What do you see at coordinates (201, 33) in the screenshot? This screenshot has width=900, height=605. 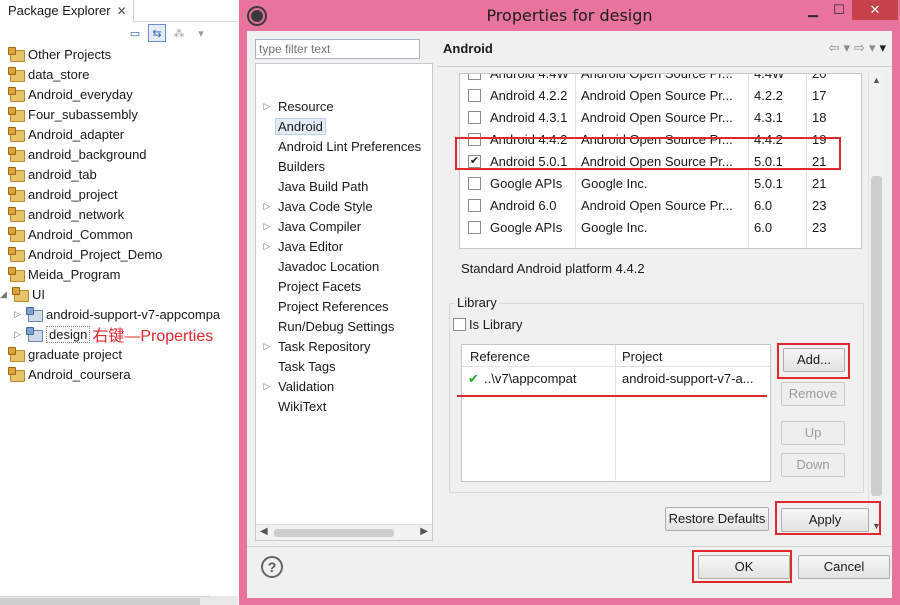 I see `more-icon: ▾` at bounding box center [201, 33].